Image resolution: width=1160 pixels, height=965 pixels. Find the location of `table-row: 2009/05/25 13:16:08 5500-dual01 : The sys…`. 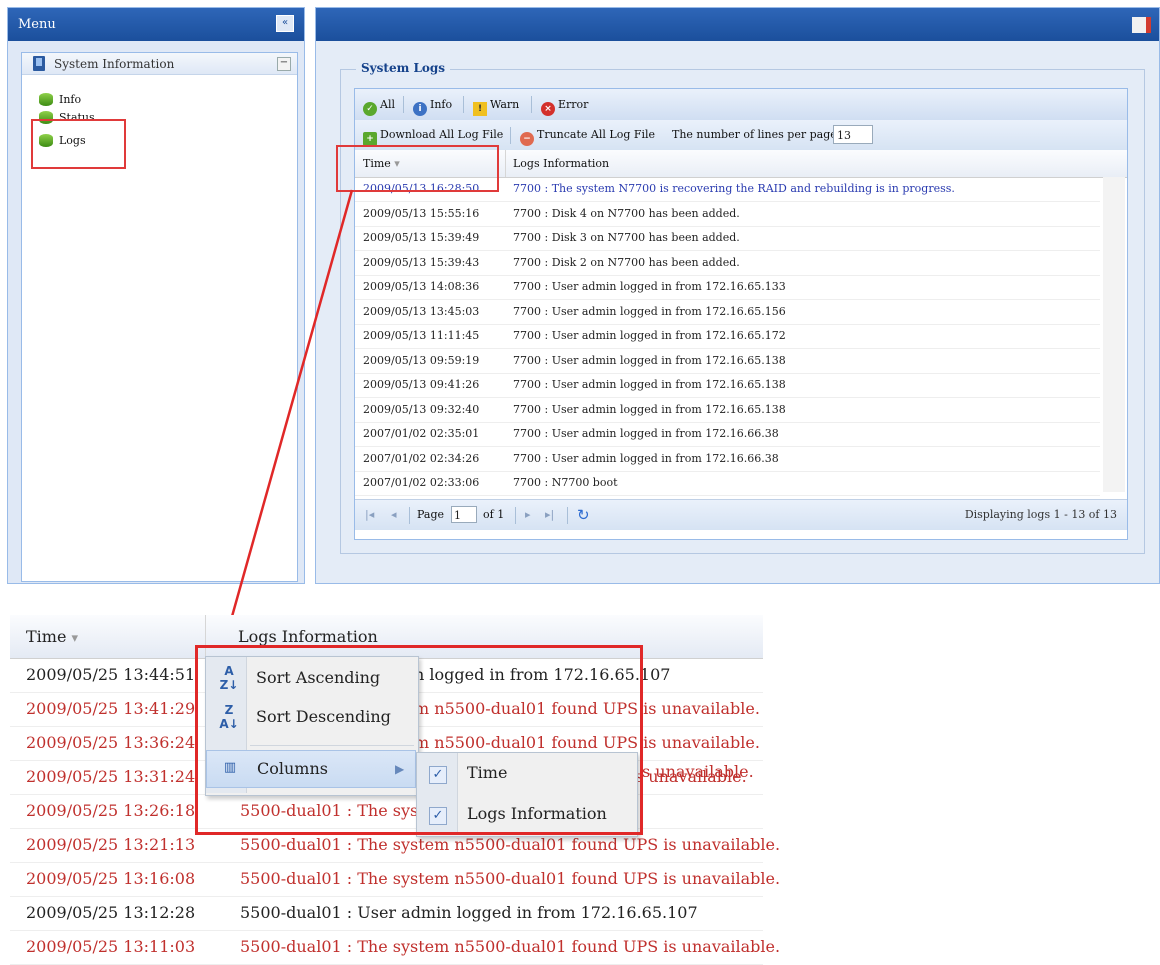

table-row: 2009/05/25 13:16:08 5500-dual01 : The sys… is located at coordinates (395, 879).